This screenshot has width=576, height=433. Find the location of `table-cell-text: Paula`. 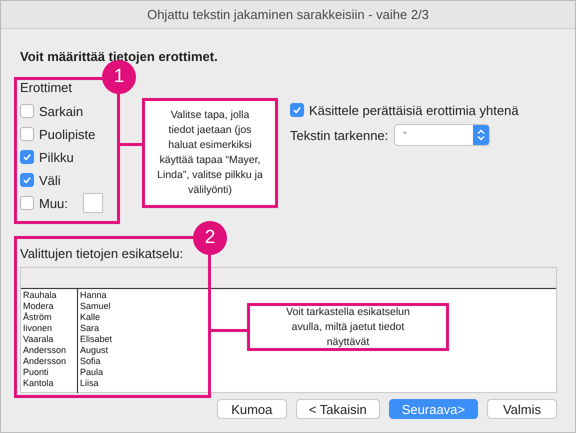

table-cell-text: Paula is located at coordinates (92, 372).